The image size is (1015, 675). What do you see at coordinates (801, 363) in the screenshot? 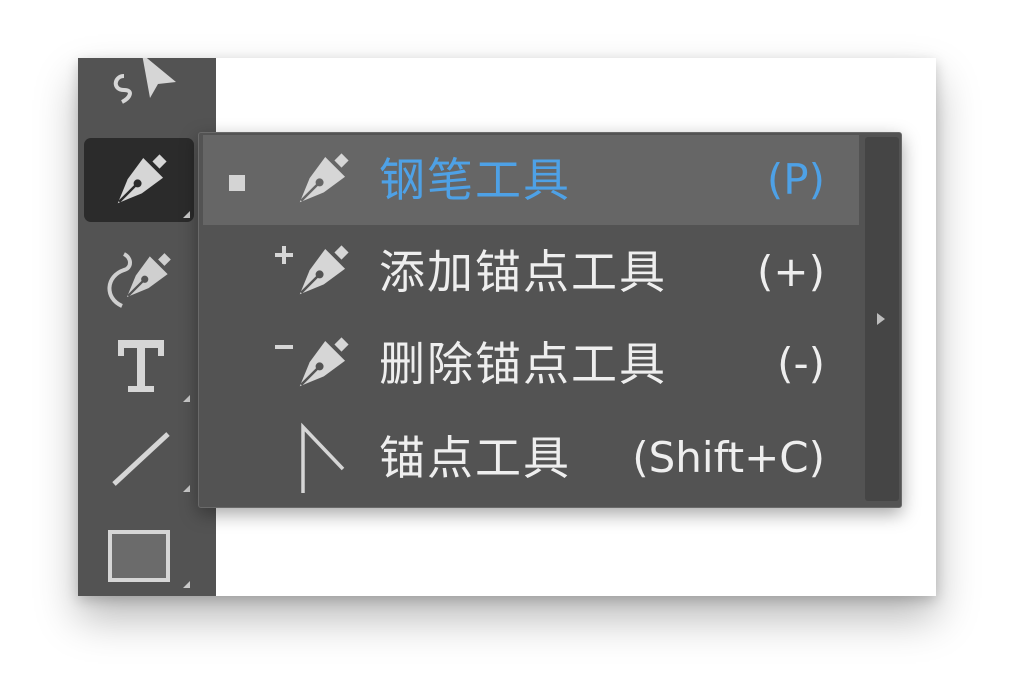
I see `menu-item-shortcut: (-)` at bounding box center [801, 363].